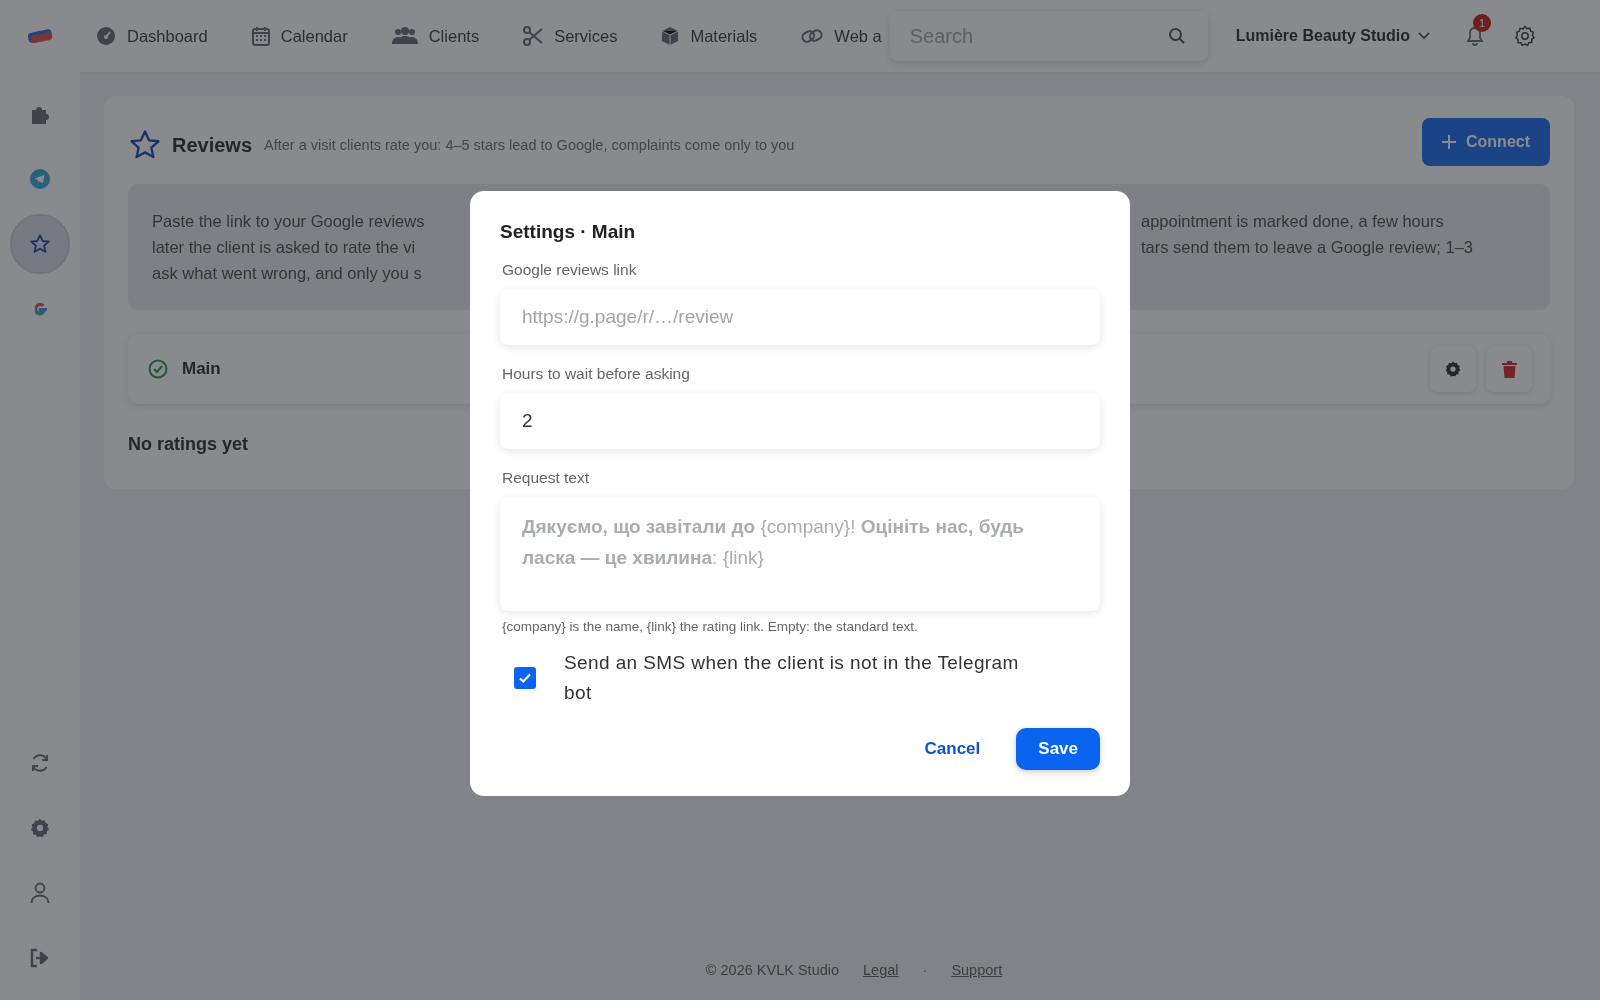  Describe the element at coordinates (1293, 221) in the screenshot. I see `info-text: appointment is marked done, a few hours` at that location.